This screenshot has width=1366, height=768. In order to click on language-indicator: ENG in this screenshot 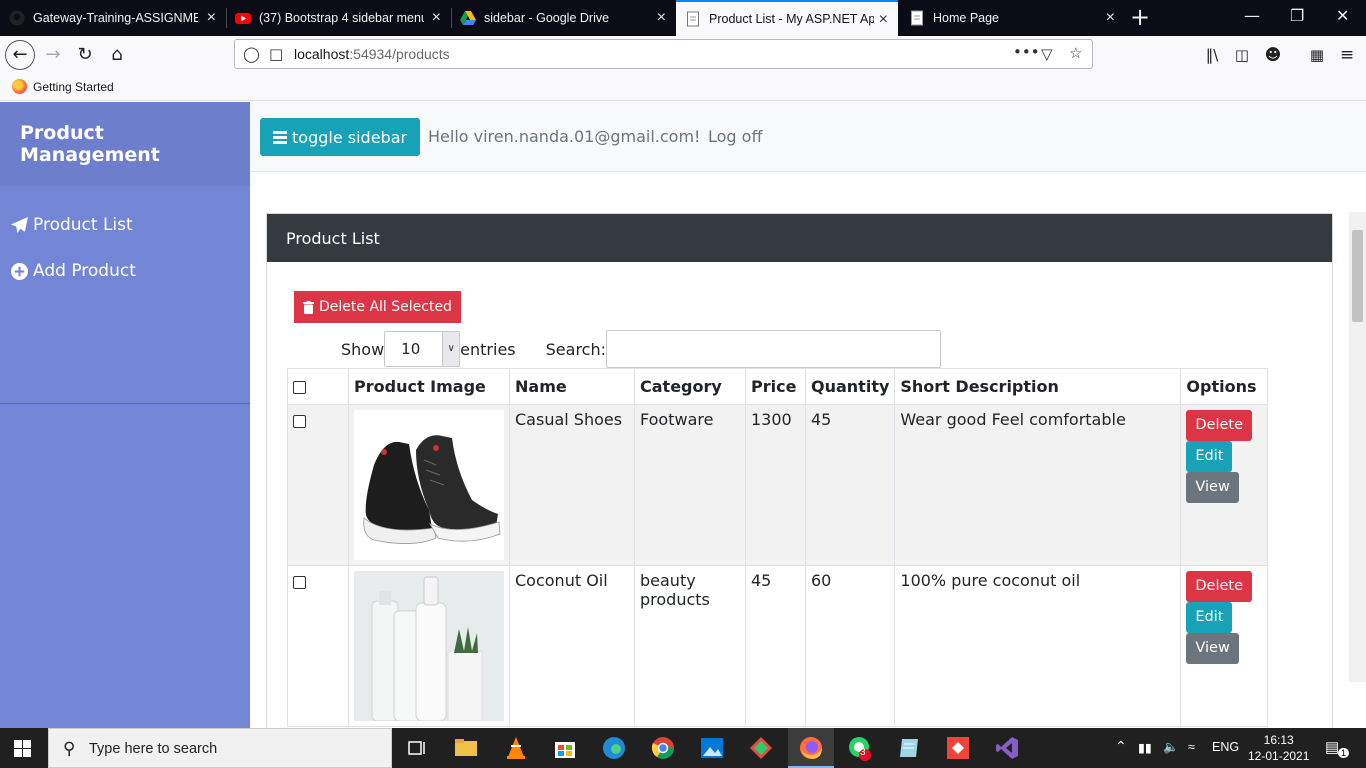, I will do `click(1225, 747)`.